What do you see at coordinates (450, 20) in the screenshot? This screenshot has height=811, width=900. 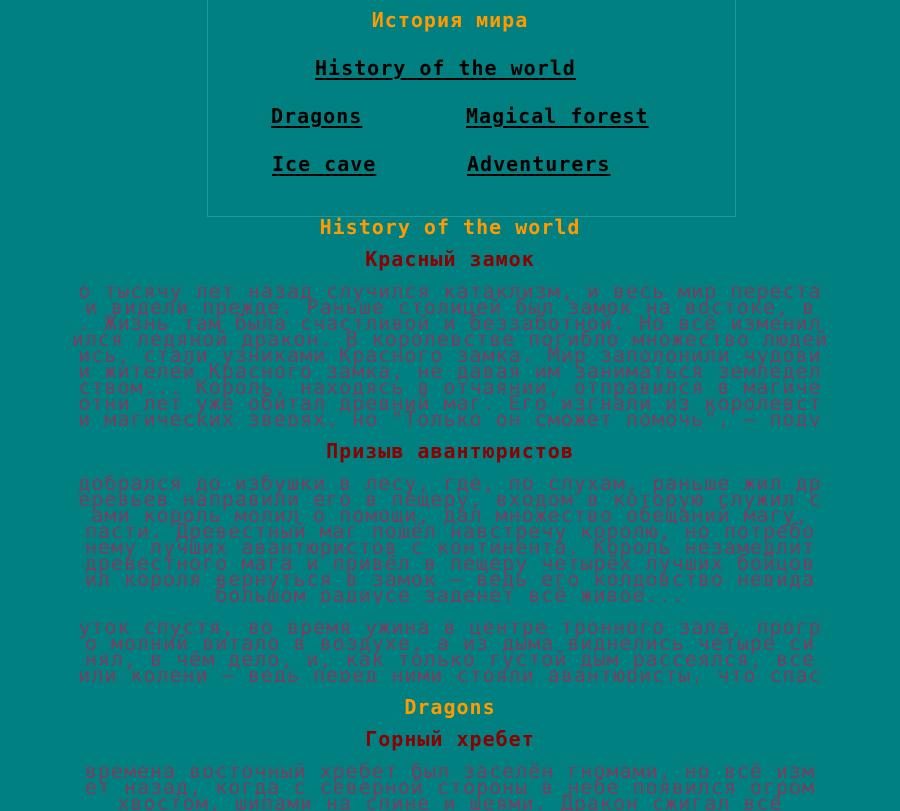 I see `site-title: История мира` at bounding box center [450, 20].